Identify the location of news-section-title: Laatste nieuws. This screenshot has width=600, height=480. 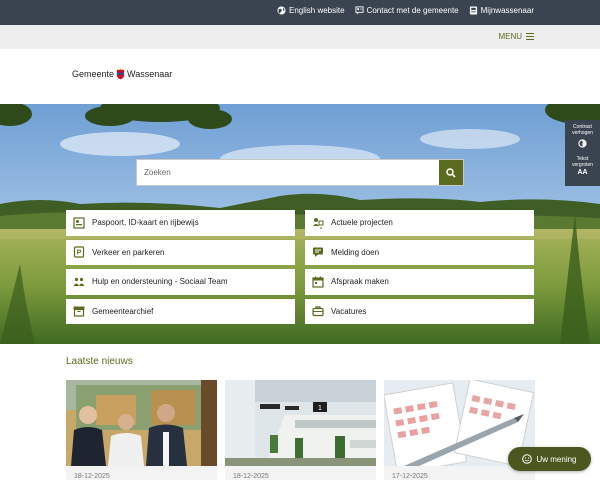
(99, 361).